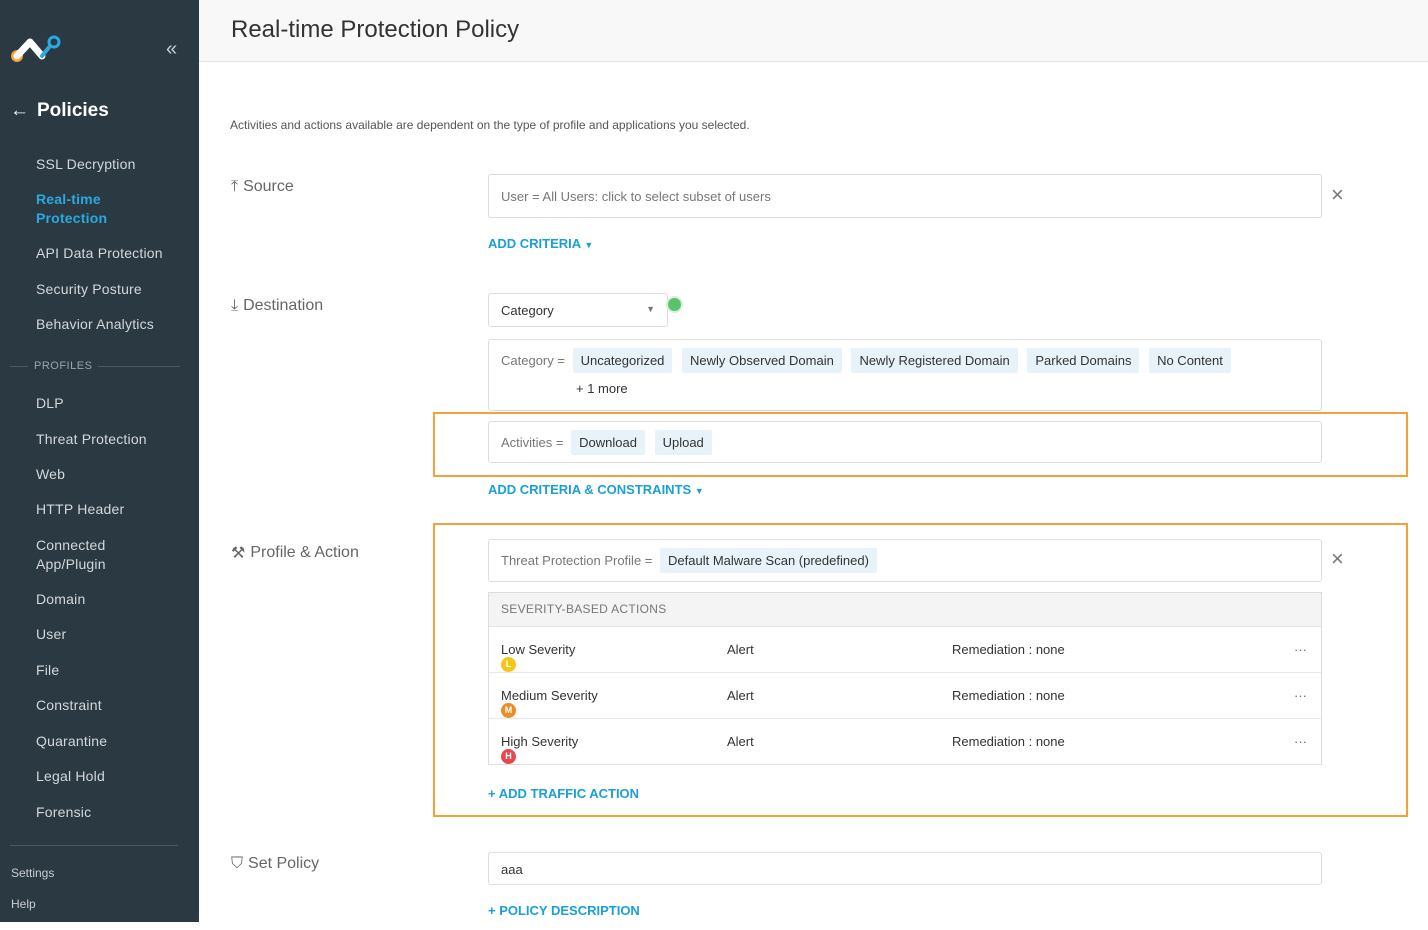  Describe the element at coordinates (50, 403) in the screenshot. I see `sidebar-item-dlp: DLP` at that location.